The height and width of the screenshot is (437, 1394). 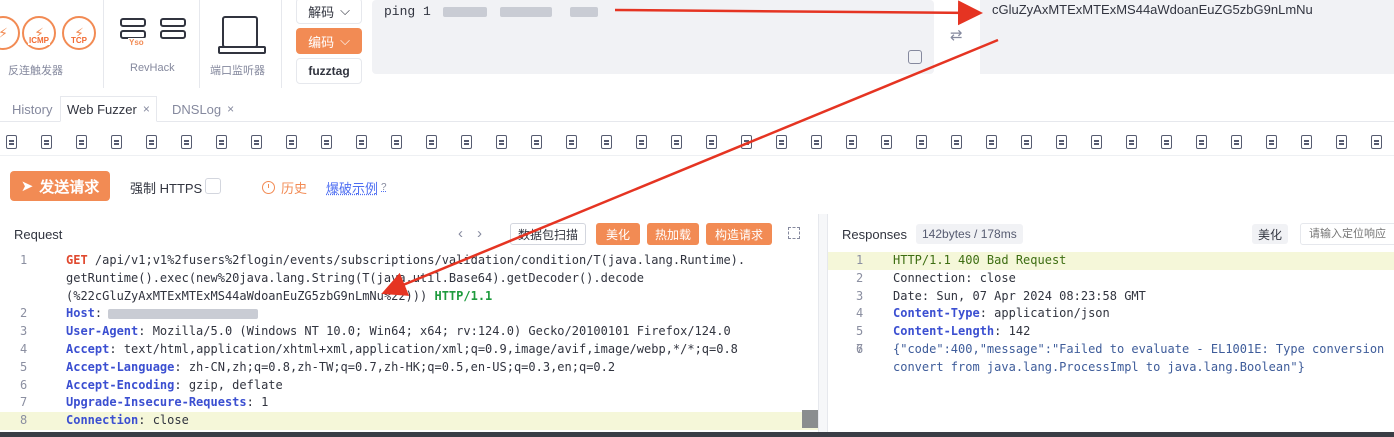 What do you see at coordinates (242, 35) in the screenshot?
I see `monitor-icon` at bounding box center [242, 35].